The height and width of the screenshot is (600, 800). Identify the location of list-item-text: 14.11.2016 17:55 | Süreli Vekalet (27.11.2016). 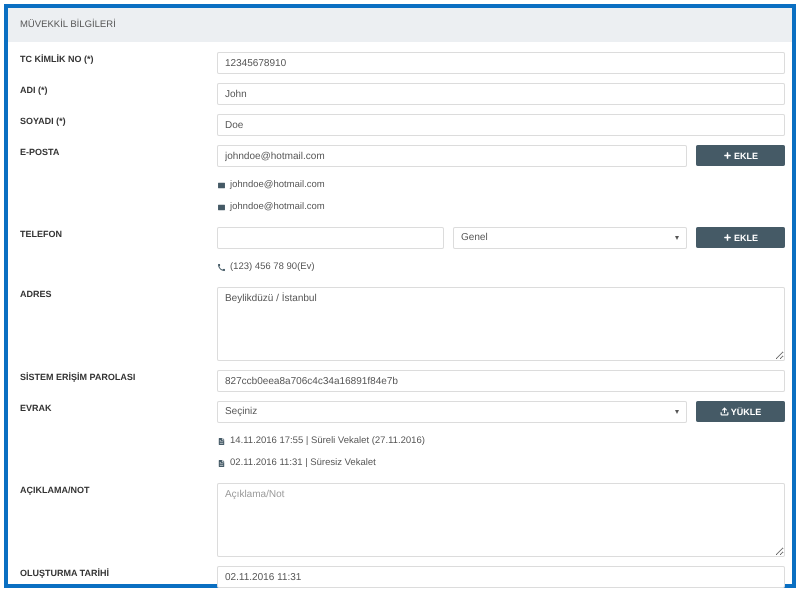
(327, 441).